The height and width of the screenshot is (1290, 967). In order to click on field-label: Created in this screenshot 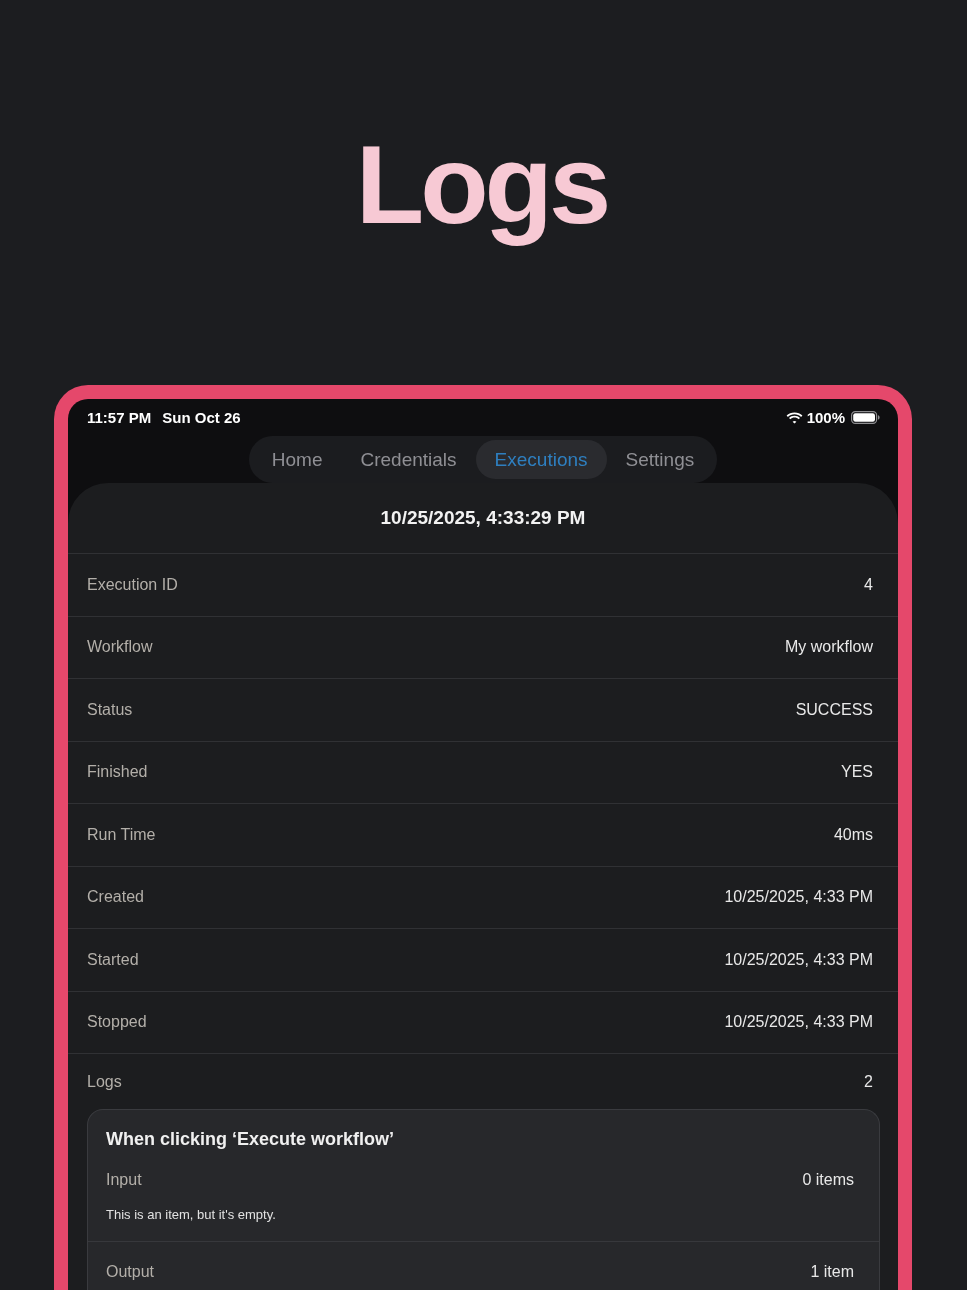, I will do `click(115, 897)`.